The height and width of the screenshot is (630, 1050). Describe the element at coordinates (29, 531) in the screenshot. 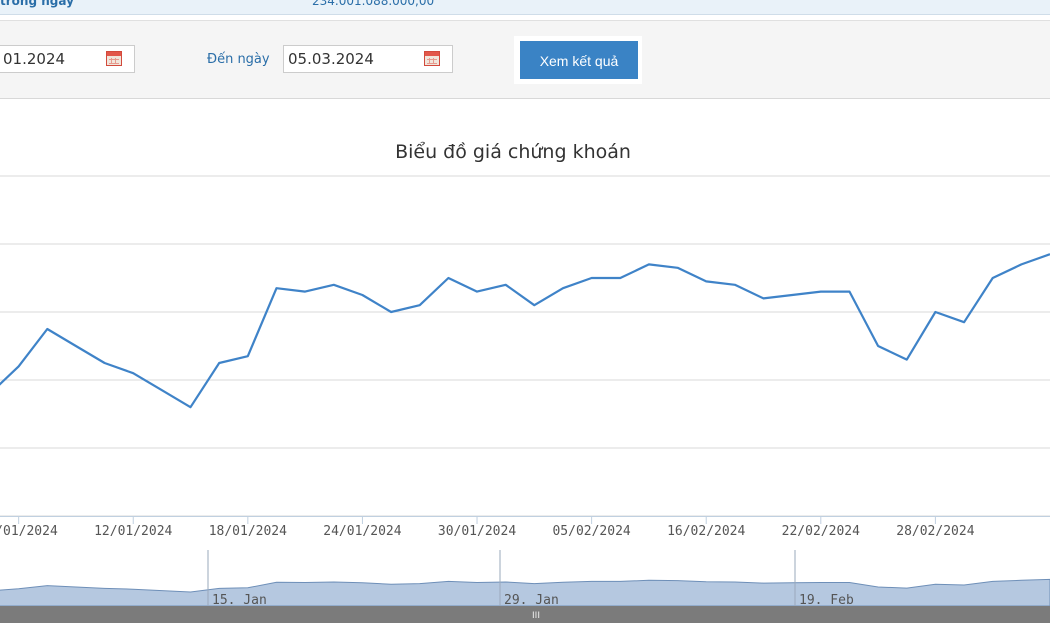

I see `x-tick-label: 08/01/2024` at that location.